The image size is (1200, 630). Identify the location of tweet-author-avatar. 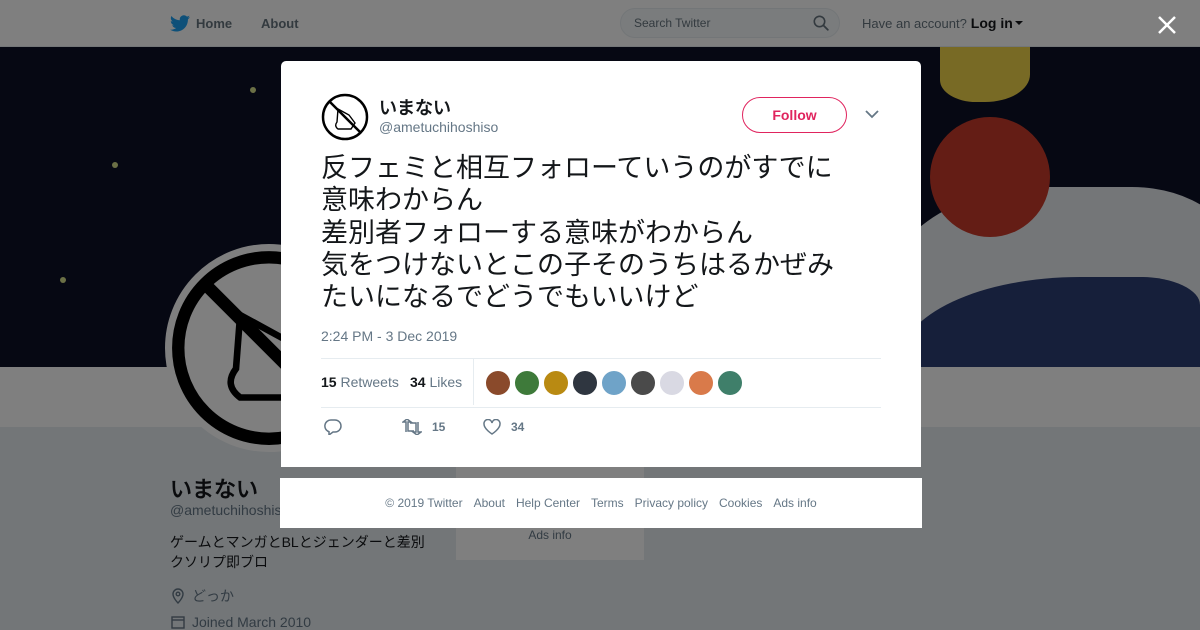
(345, 117).